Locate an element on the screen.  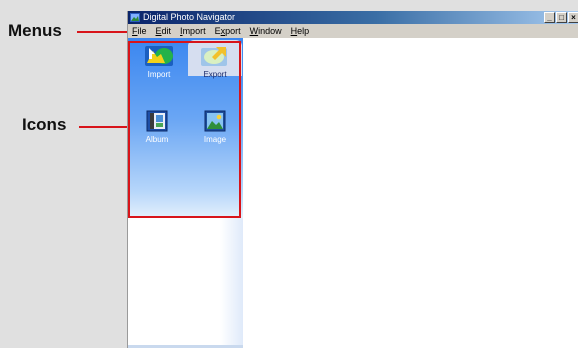
menu-bar: File Edit Import Export Window Help is located at coordinates (353, 31).